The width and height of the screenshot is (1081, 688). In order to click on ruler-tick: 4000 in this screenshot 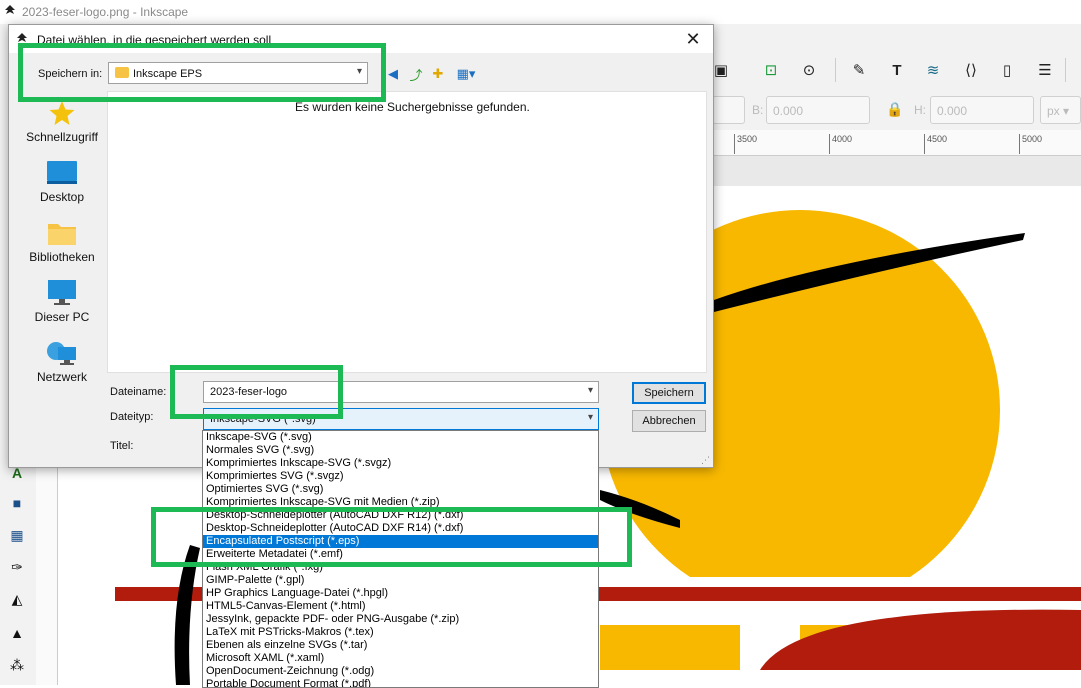, I will do `click(840, 144)`.